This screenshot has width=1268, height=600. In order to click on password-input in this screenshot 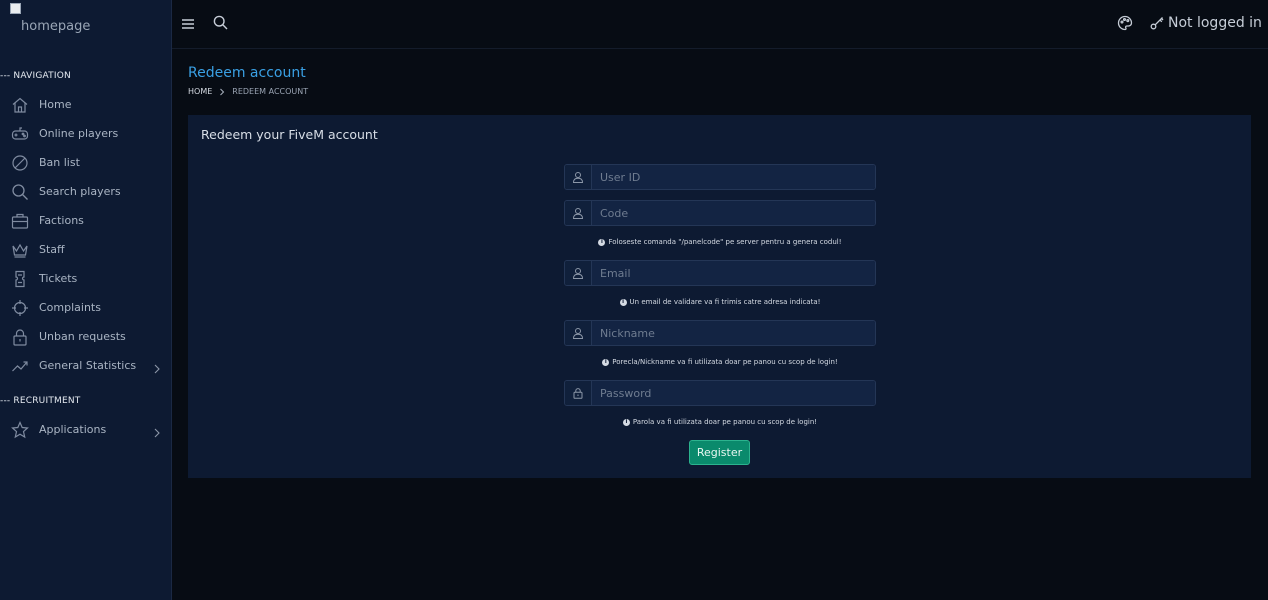, I will do `click(733, 393)`.